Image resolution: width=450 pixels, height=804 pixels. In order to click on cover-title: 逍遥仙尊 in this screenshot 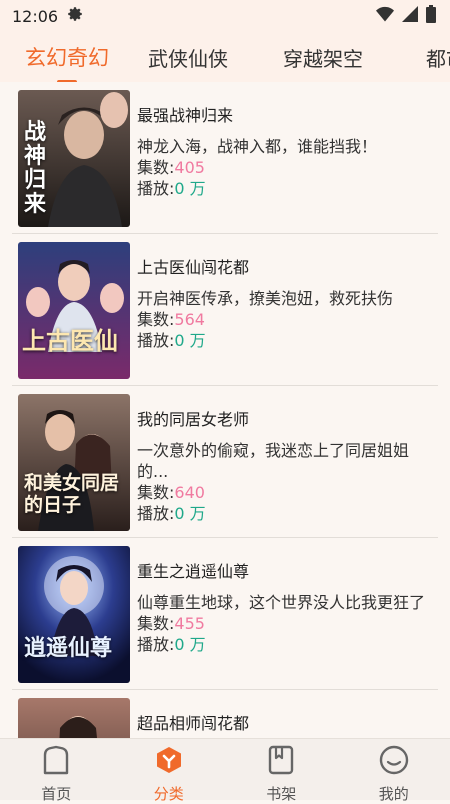, I will do `click(68, 648)`.